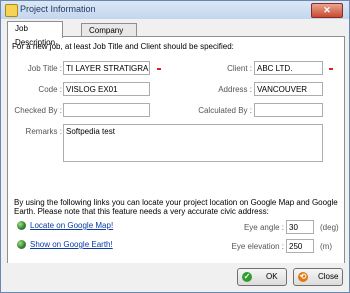 The width and height of the screenshot is (350, 293). I want to click on app-icon, so click(11, 10).